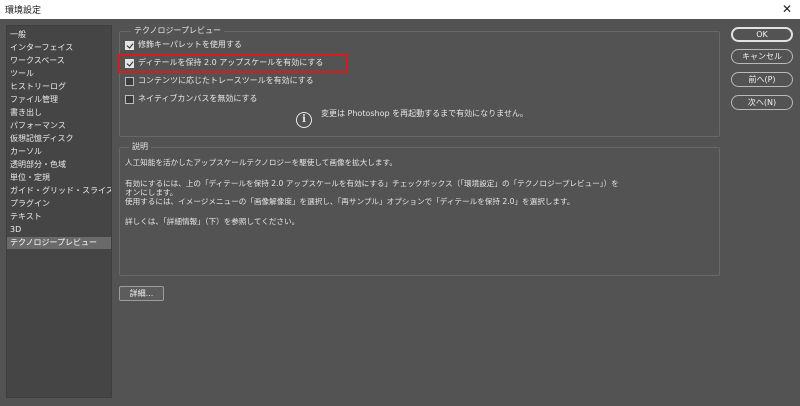 This screenshot has height=406, width=800. I want to click on disable-native-canvas-checkbox, so click(129, 99).